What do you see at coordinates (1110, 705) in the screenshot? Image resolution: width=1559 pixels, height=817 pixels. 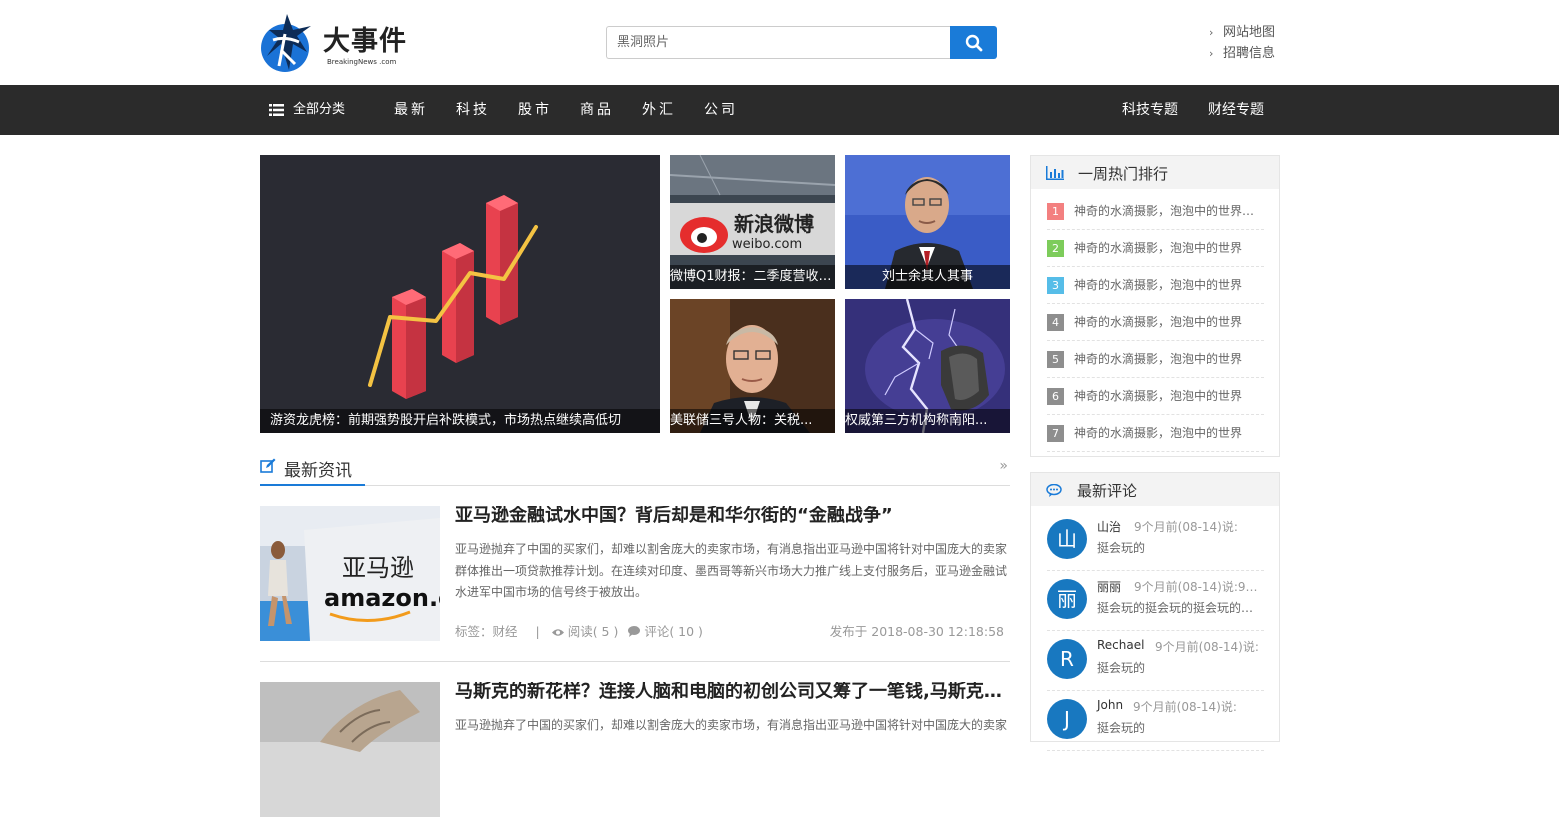 I see `comment-author: John` at bounding box center [1110, 705].